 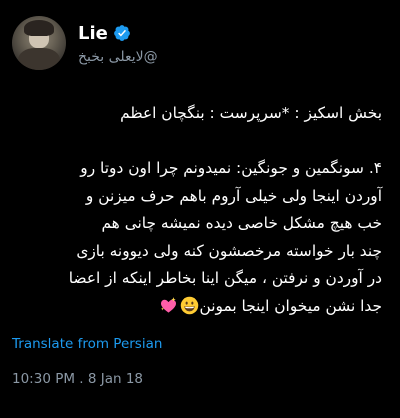 I want to click on avatar-body-shape, so click(x=39, y=59).